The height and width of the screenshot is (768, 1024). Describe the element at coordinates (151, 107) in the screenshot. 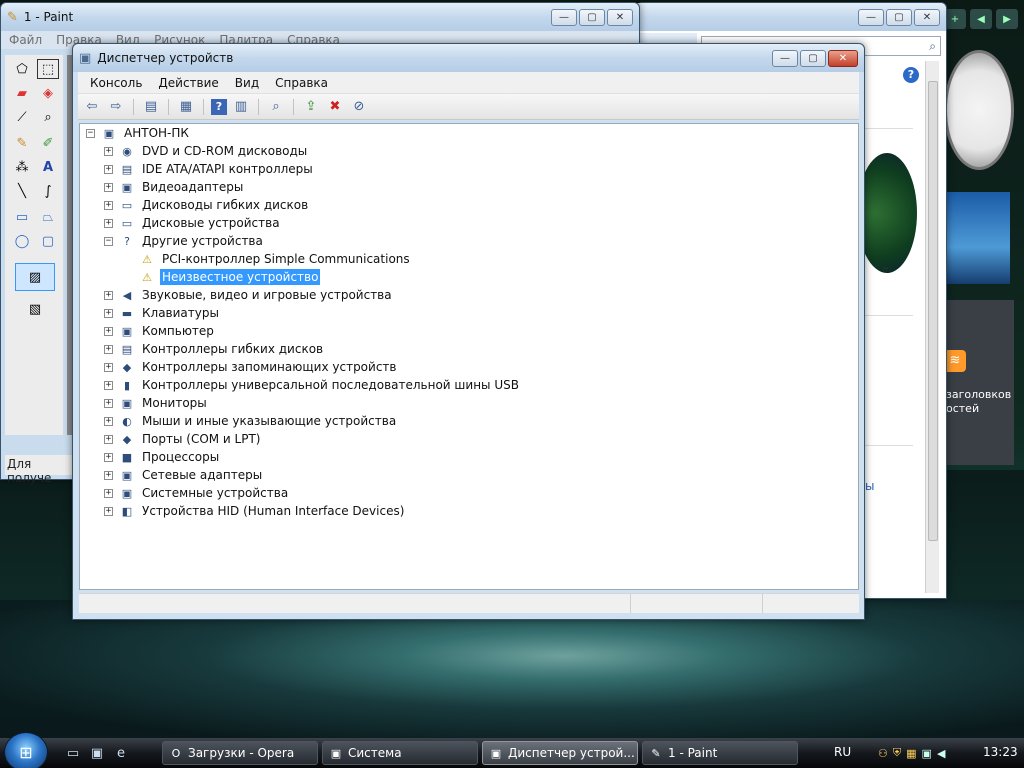

I see `show-hide-tree-icon: ▤` at that location.